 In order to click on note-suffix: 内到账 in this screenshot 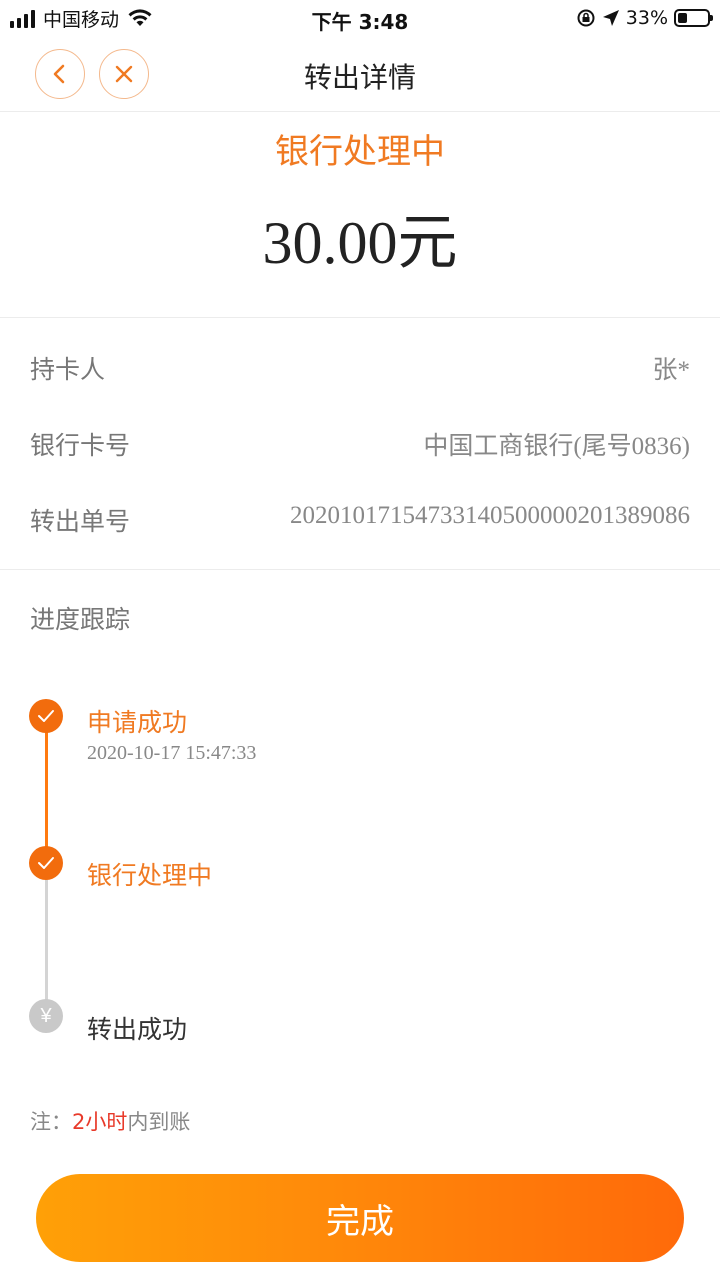, I will do `click(159, 1122)`.